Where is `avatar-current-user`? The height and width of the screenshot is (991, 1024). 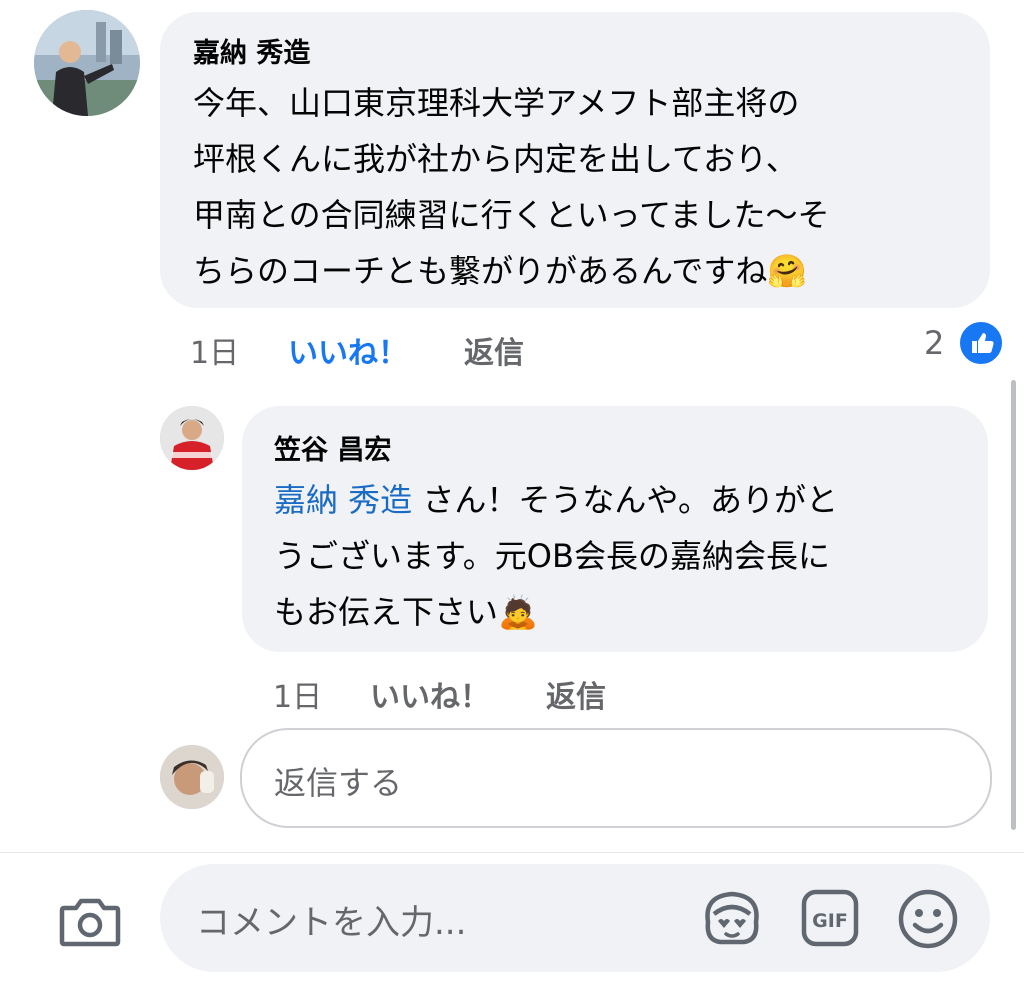 avatar-current-user is located at coordinates (192, 777).